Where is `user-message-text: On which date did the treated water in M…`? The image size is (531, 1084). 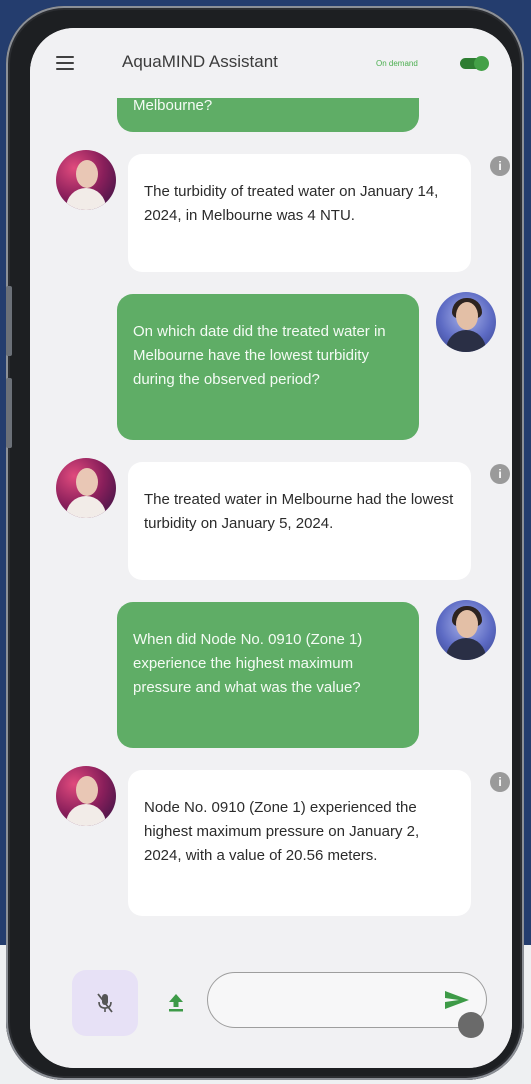
user-message-text: On which date did the treated water in M… is located at coordinates (259, 355).